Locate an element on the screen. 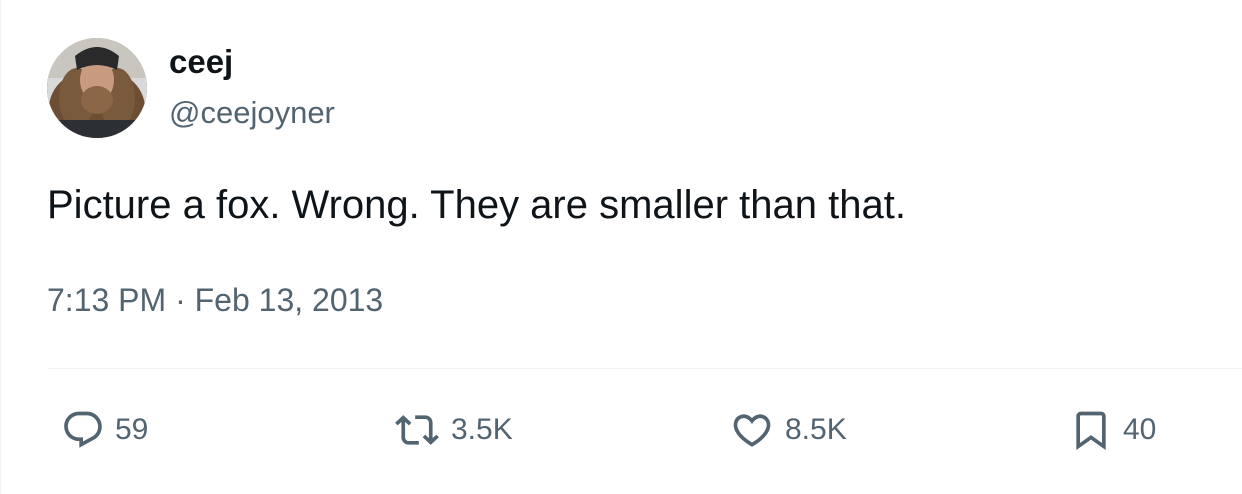 This screenshot has height=494, width=1242. like-count: 8.5K is located at coordinates (816, 429).